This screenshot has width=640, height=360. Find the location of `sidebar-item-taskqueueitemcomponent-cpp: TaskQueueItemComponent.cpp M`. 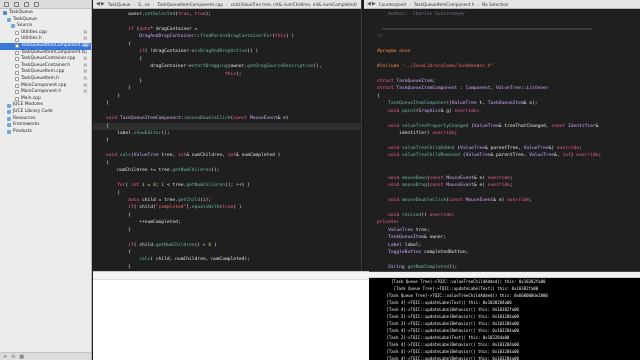

sidebar-item-taskqueueitemcomponent-cpp: TaskQueueItemComponent.cpp M is located at coordinates (45, 46).